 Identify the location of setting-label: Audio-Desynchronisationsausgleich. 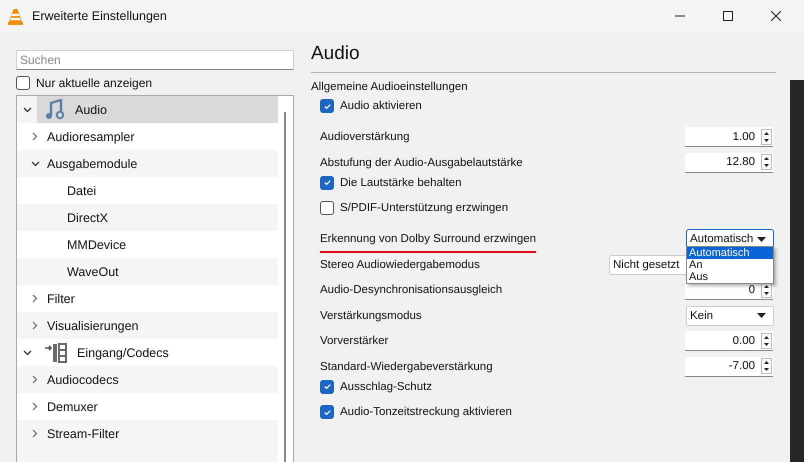
(411, 290).